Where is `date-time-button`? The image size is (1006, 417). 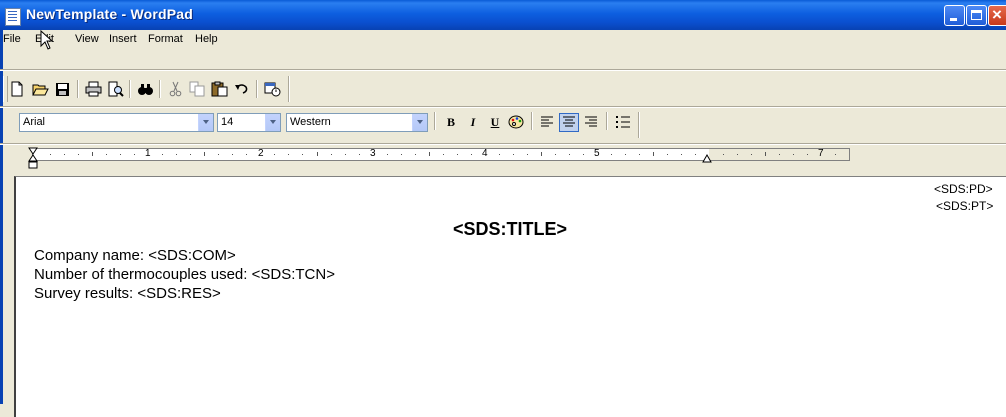
date-time-button is located at coordinates (272, 89).